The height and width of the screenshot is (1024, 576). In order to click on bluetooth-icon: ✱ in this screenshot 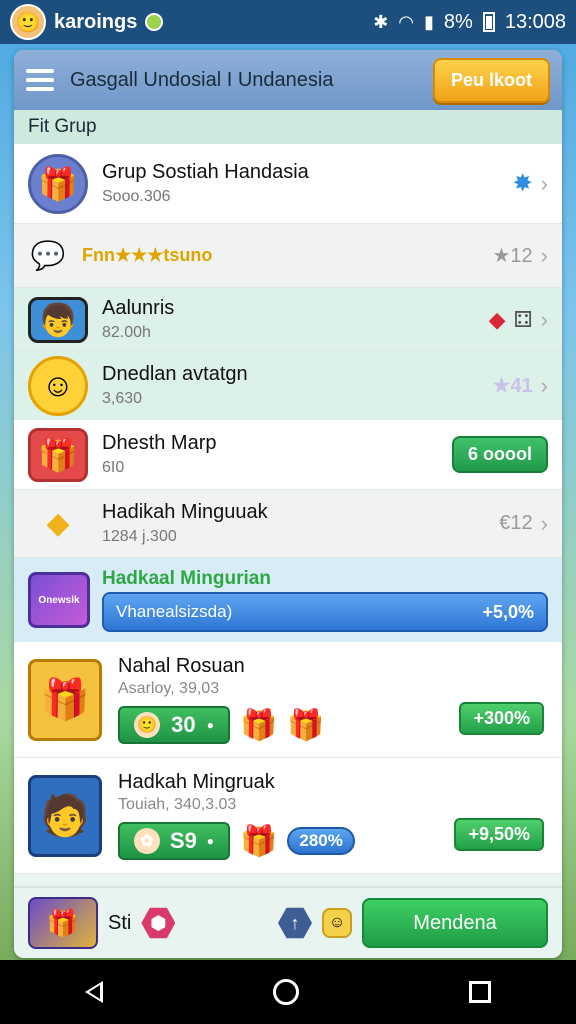, I will do `click(381, 21)`.